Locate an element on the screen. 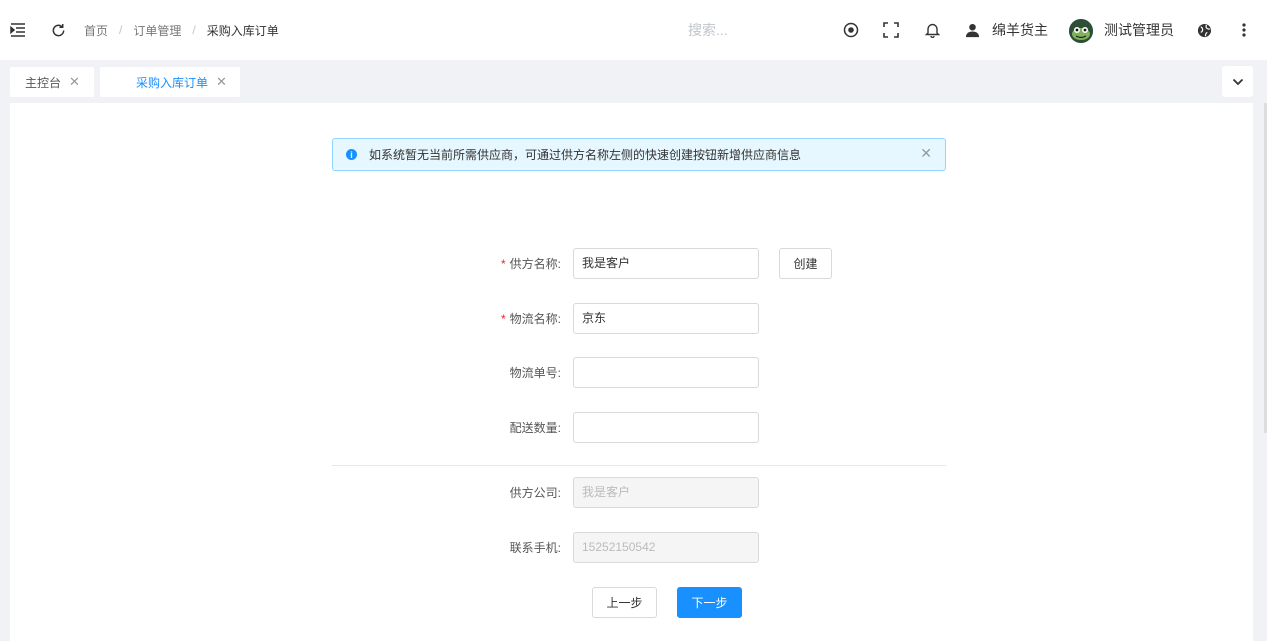 The width and height of the screenshot is (1267, 641). breadcrumb: 首页 / 订单管理 / 采购入库订单 is located at coordinates (181, 30).